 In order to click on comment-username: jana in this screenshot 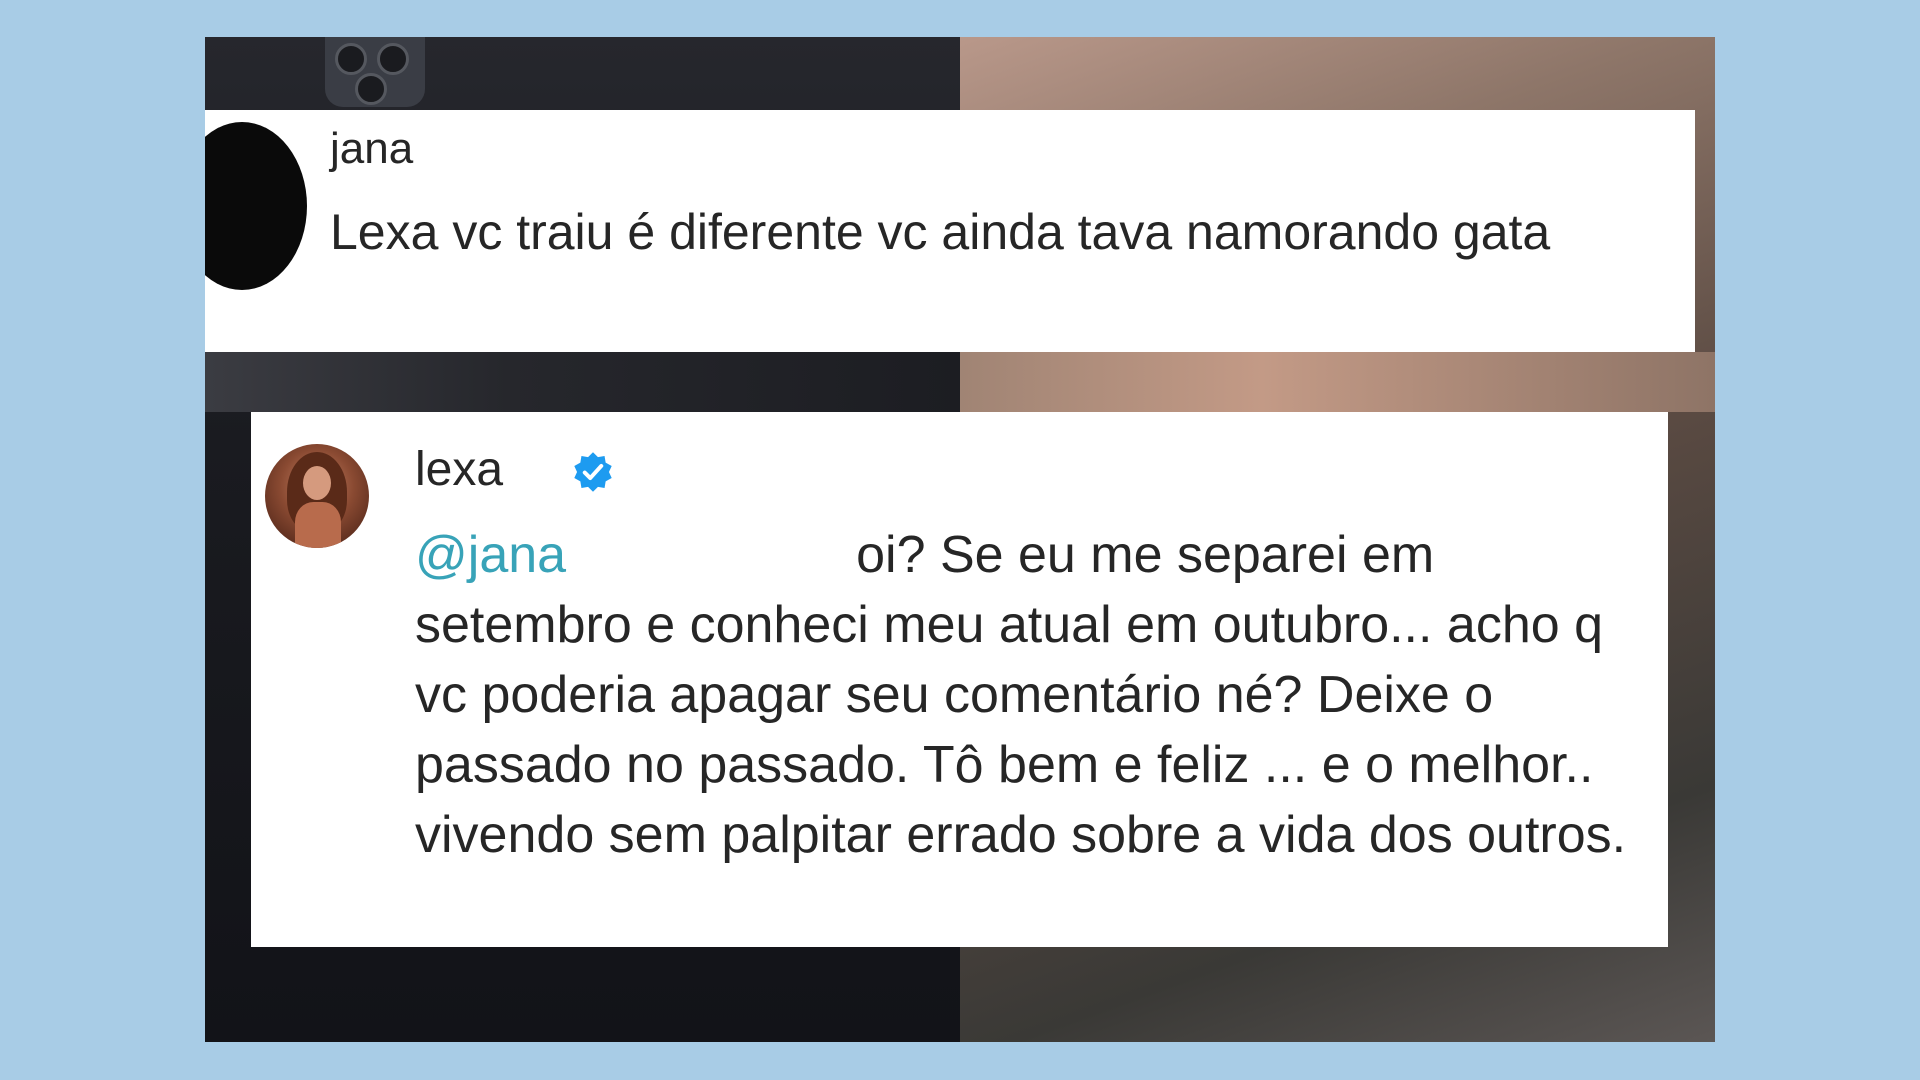, I will do `click(371, 149)`.